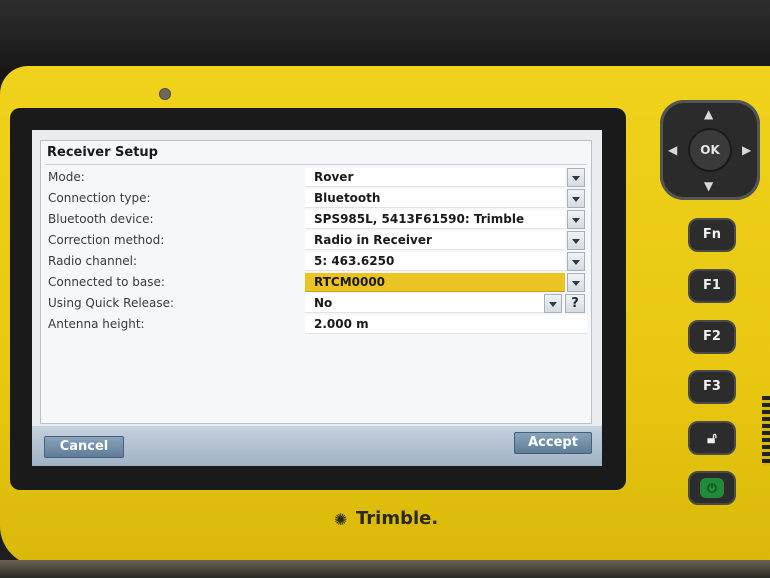  Describe the element at coordinates (93, 261) in the screenshot. I see `radio-channel-label: Radio channel:` at that location.